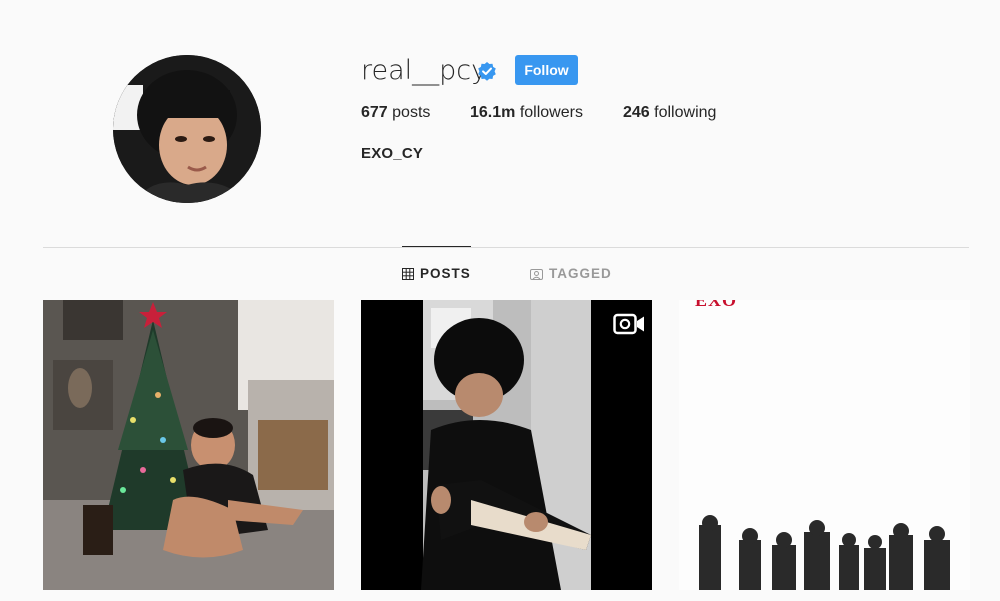  I want to click on followers-count: 16.1m, so click(493, 112).